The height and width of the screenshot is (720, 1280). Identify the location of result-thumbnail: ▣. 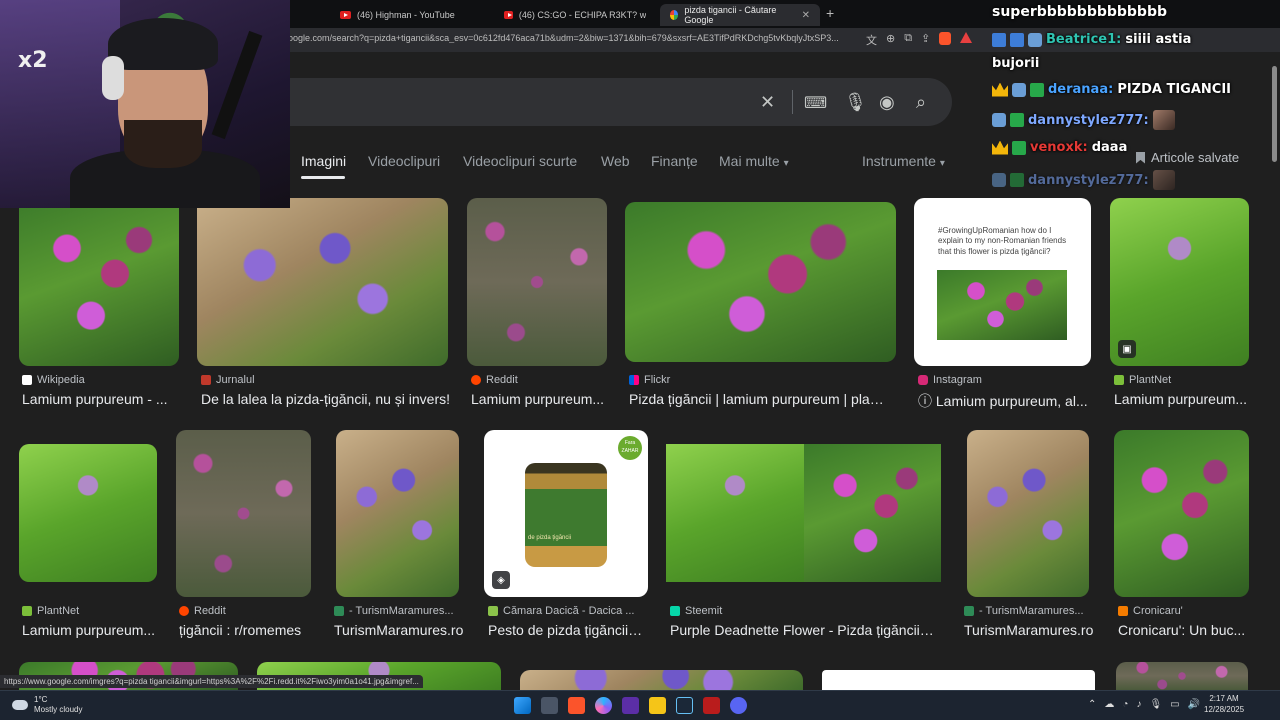
(1179, 282).